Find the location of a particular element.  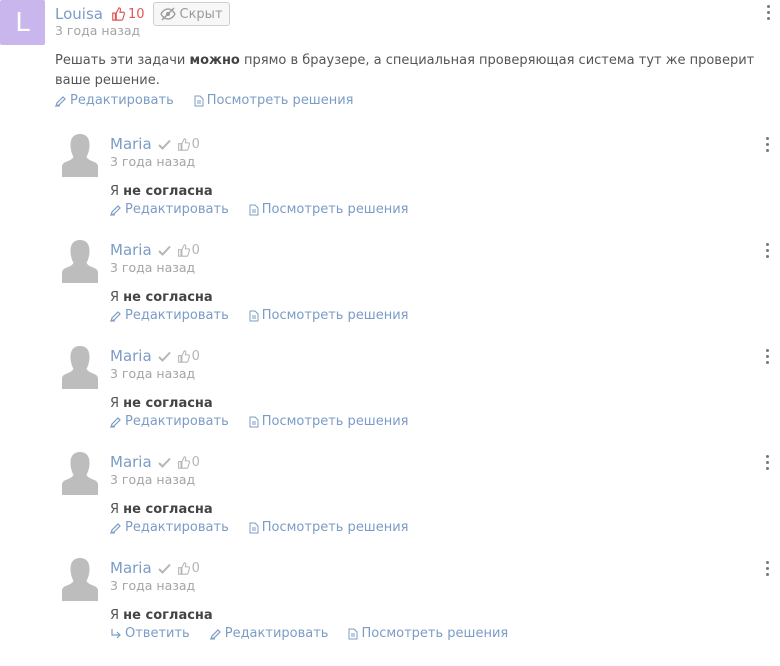

avatar: L is located at coordinates (22, 22).